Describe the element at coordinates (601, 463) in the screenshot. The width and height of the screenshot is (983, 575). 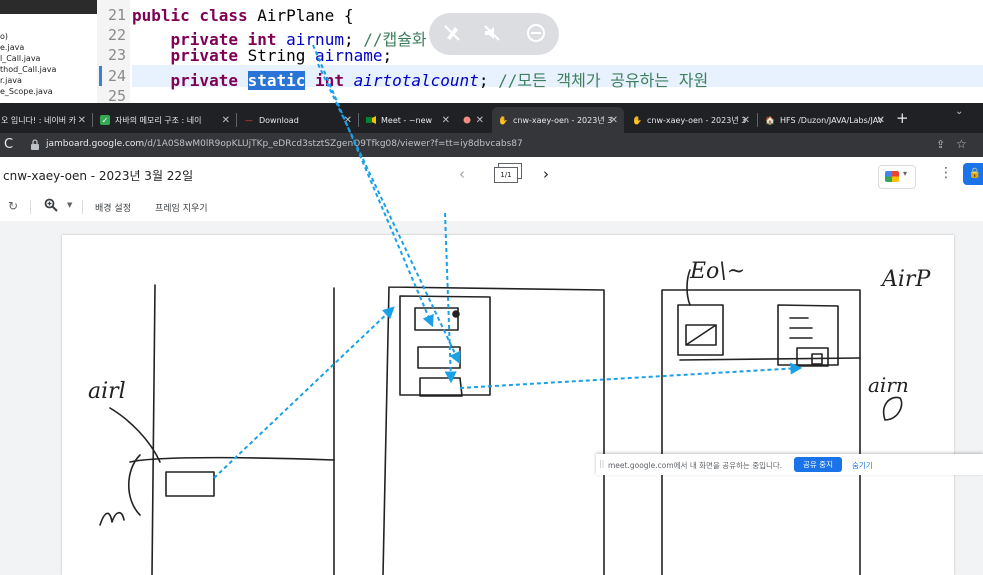
I see `drag-handle-icon: ||` at that location.